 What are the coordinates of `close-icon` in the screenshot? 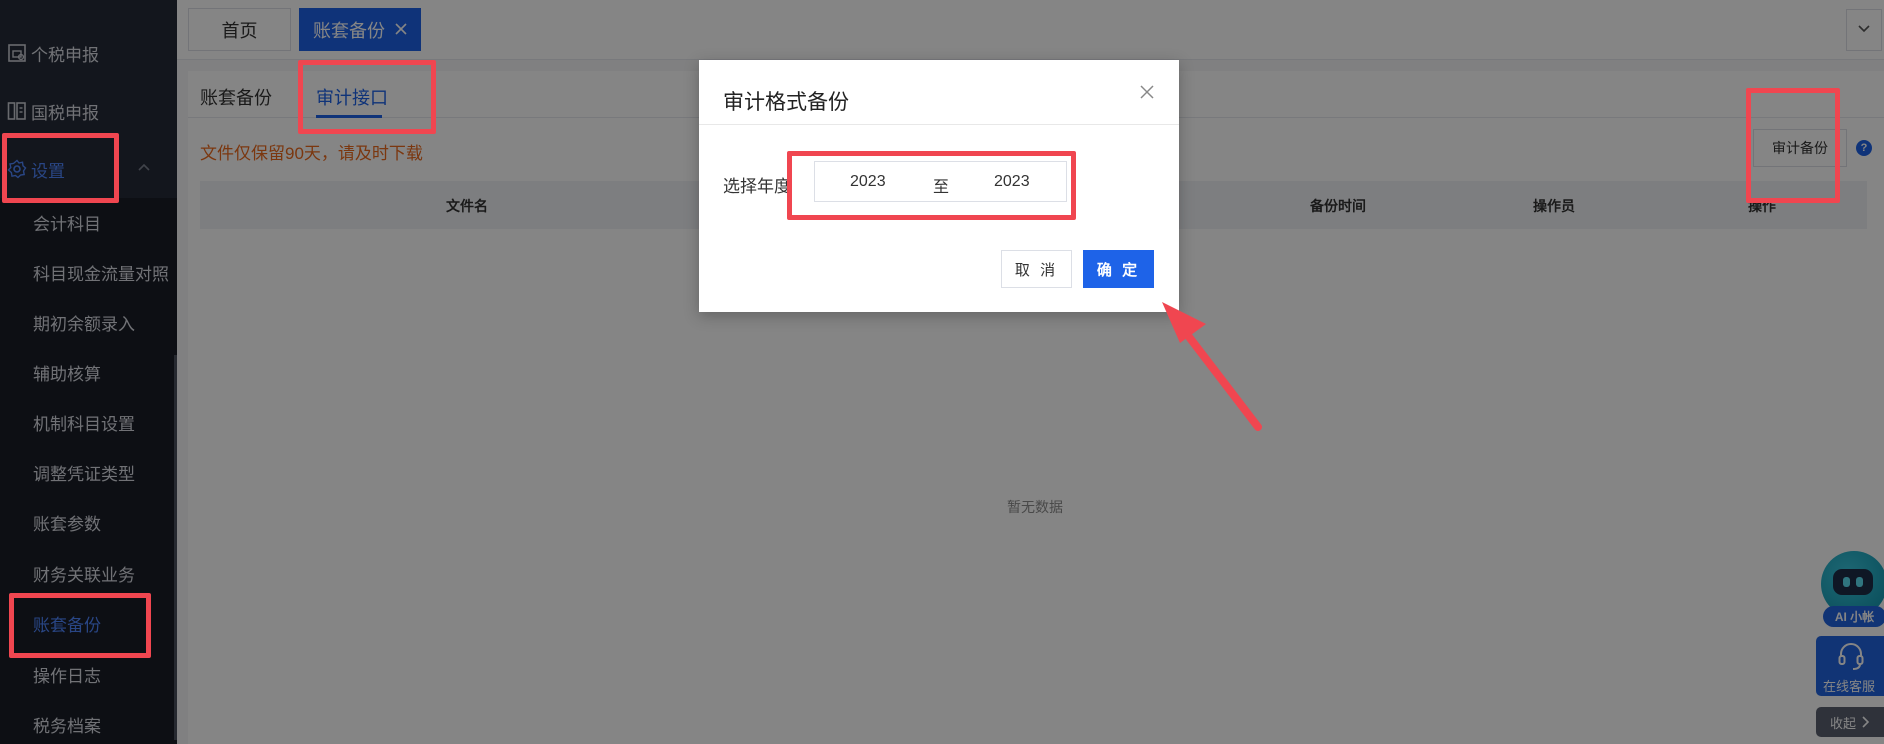 It's located at (1147, 92).